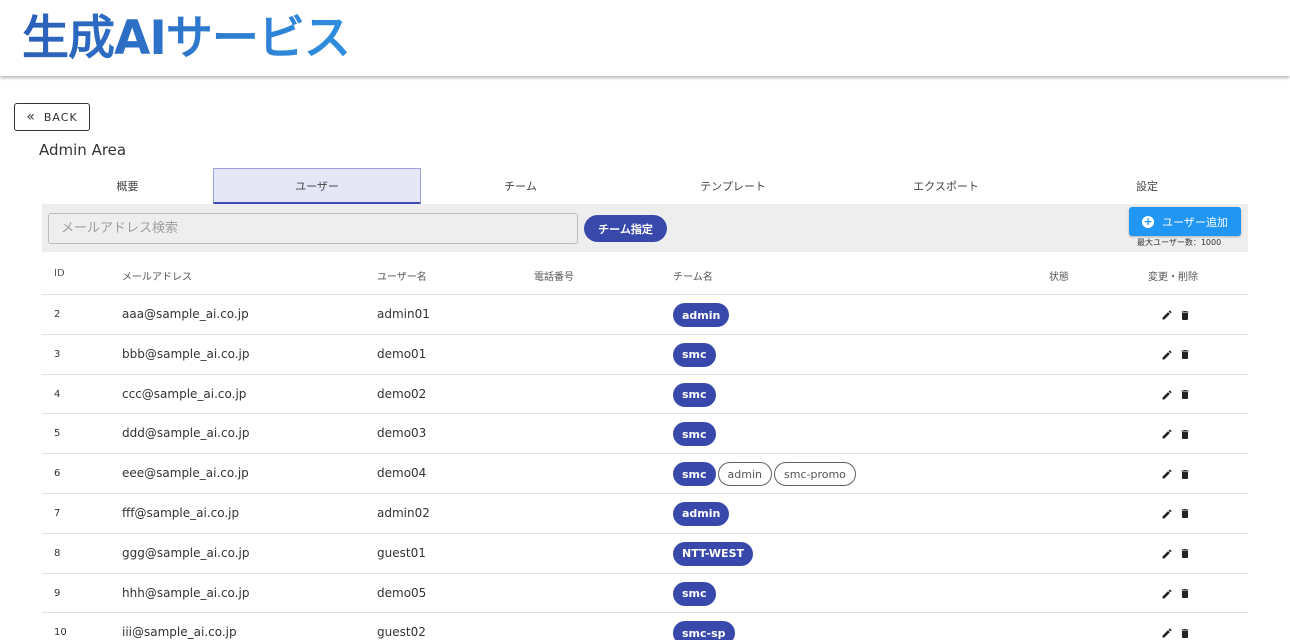 This screenshot has width=1290, height=640. What do you see at coordinates (946, 186) in the screenshot?
I see `tab-export: エクスポート` at bounding box center [946, 186].